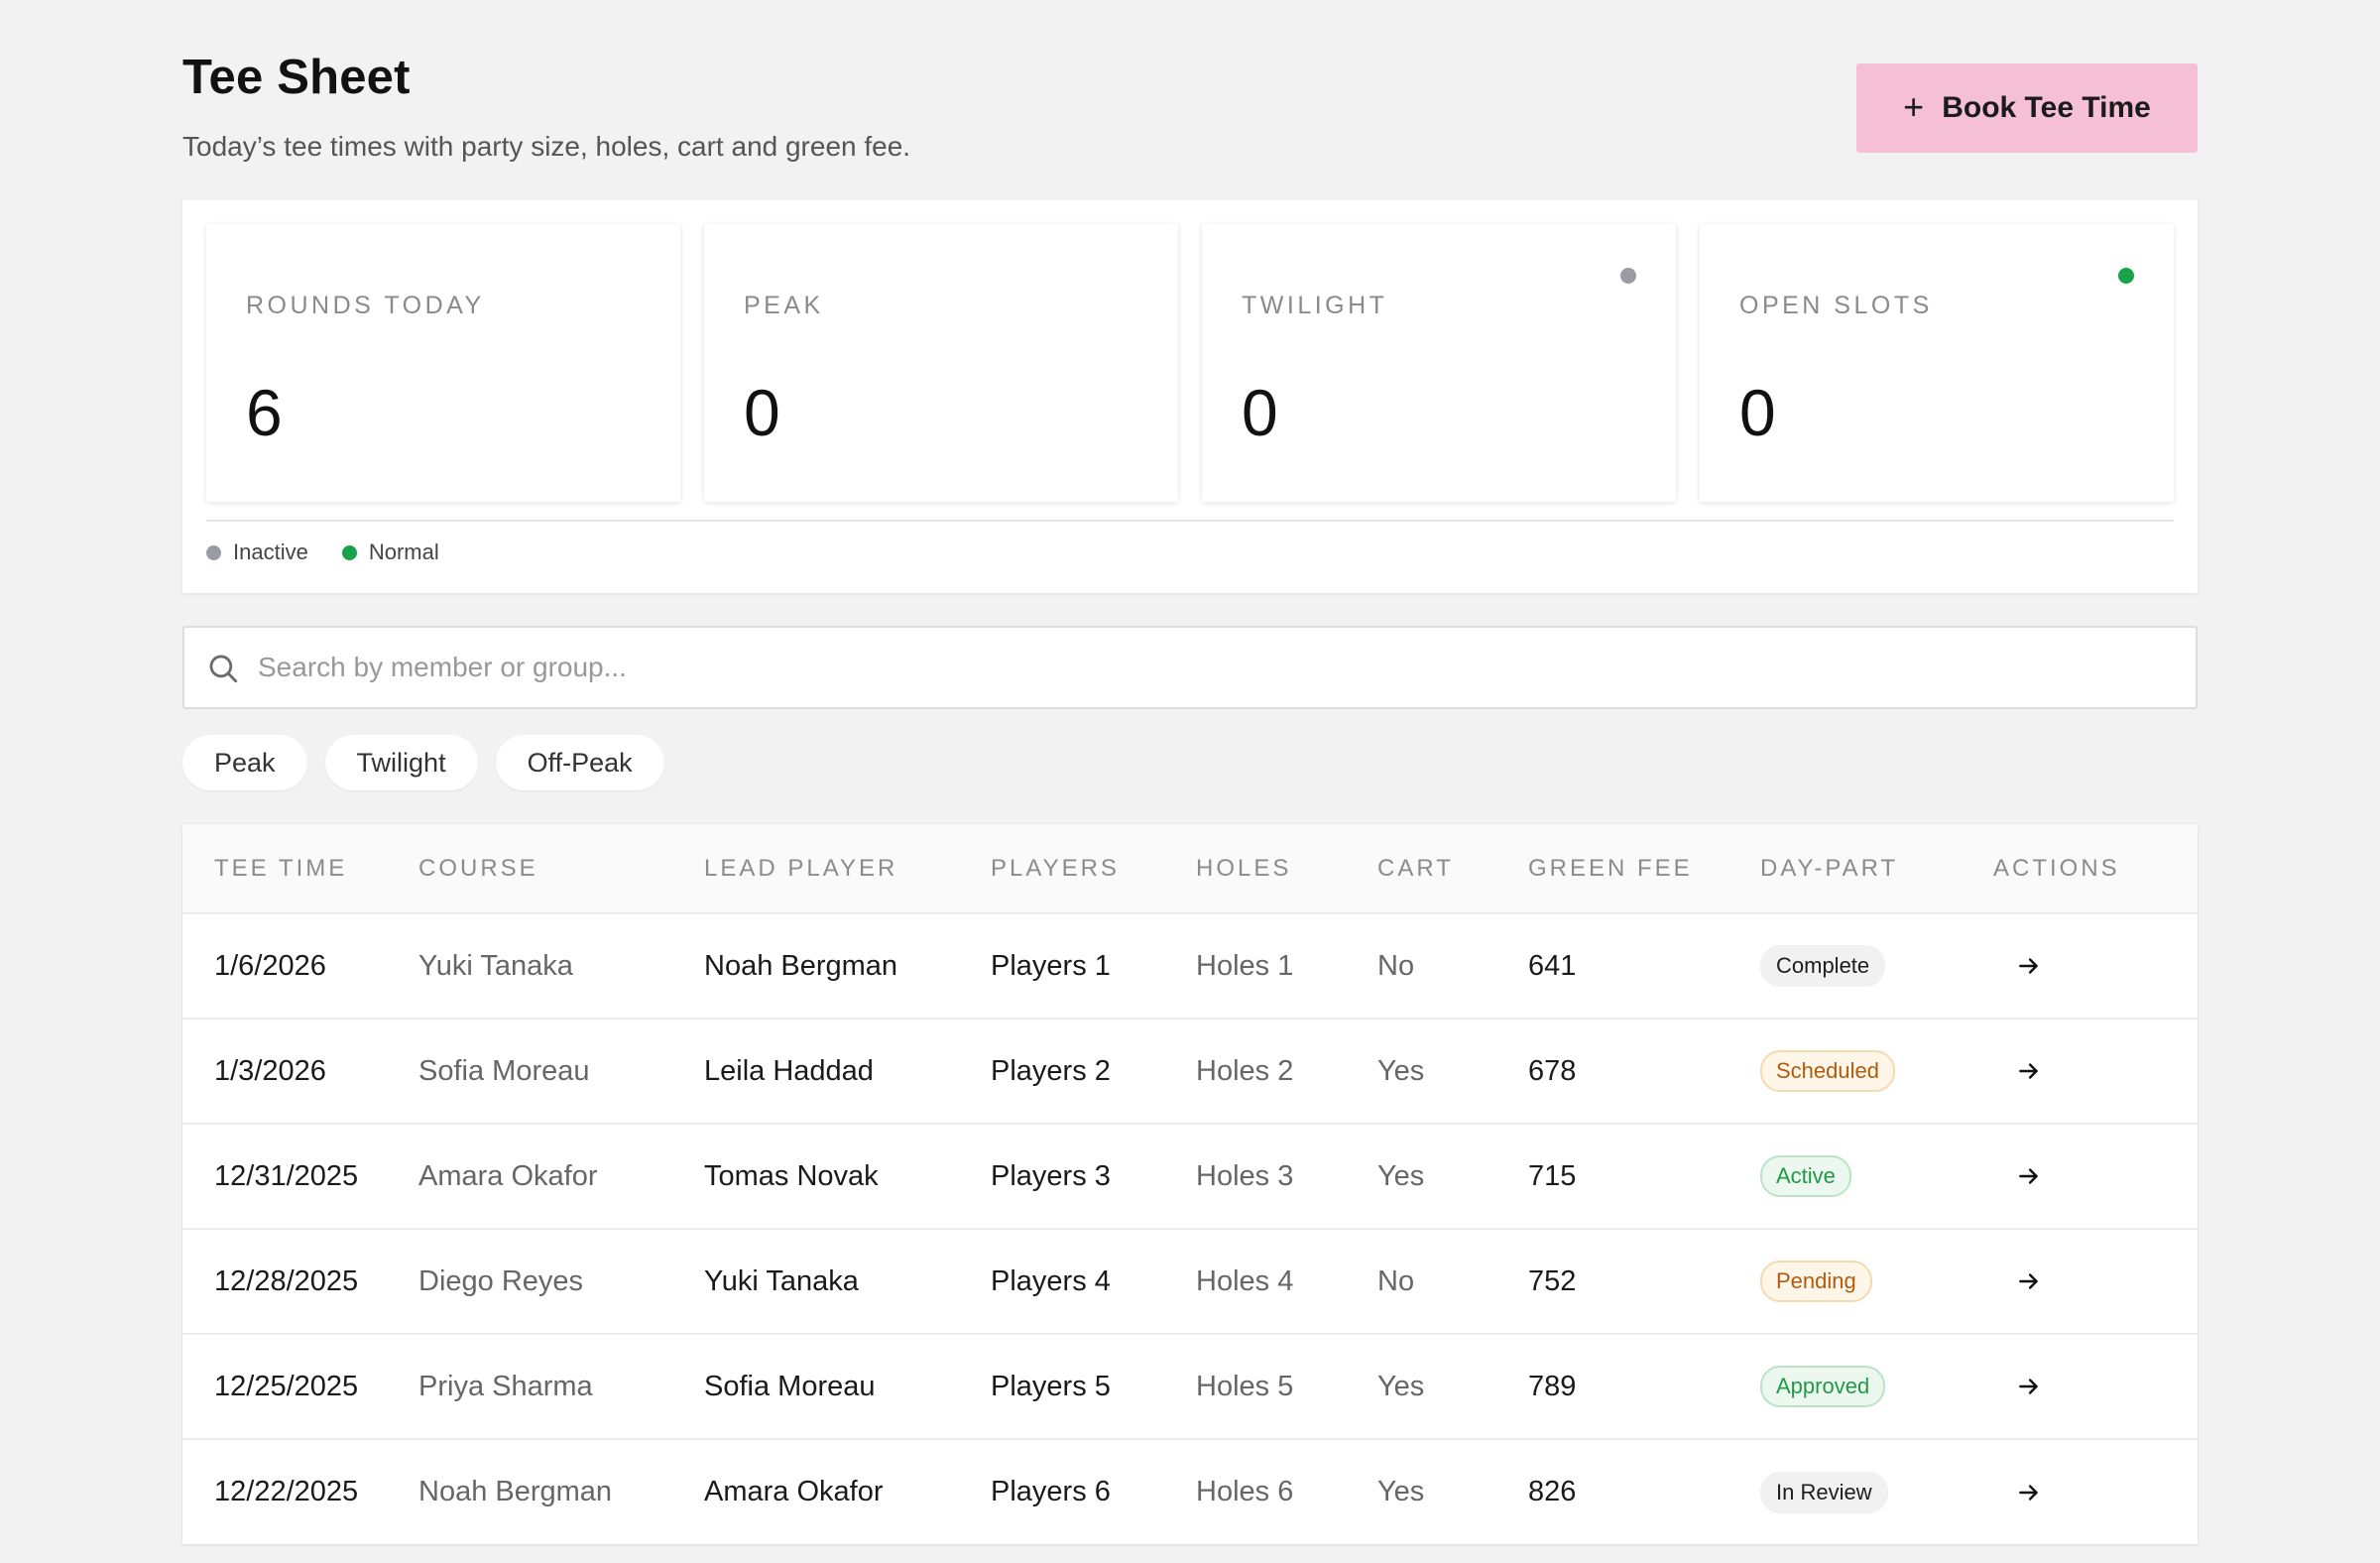 Image resolution: width=2380 pixels, height=1563 pixels. What do you see at coordinates (286, 1386) in the screenshot?
I see `cell-tee-time: 12/25/2025` at bounding box center [286, 1386].